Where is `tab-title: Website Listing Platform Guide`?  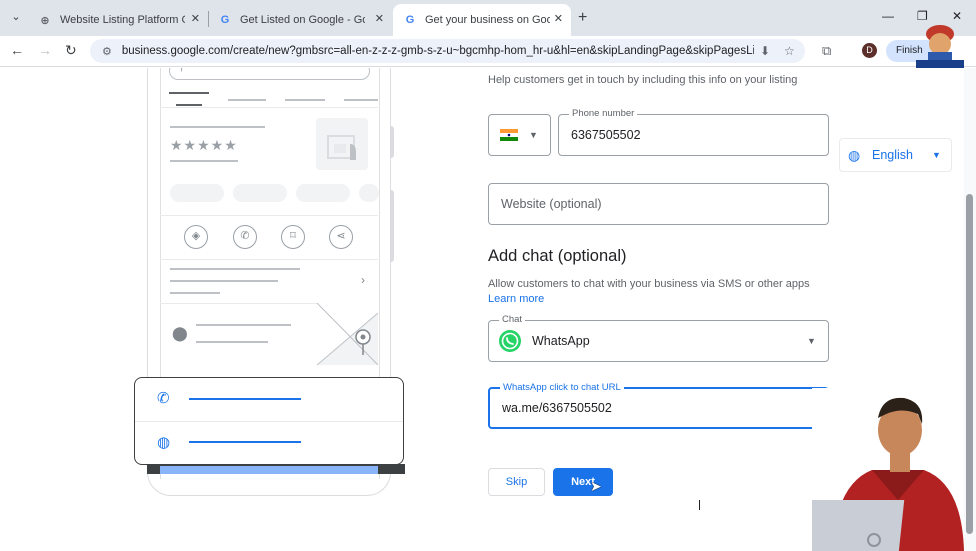 tab-title: Website Listing Platform Guide is located at coordinates (122, 20).